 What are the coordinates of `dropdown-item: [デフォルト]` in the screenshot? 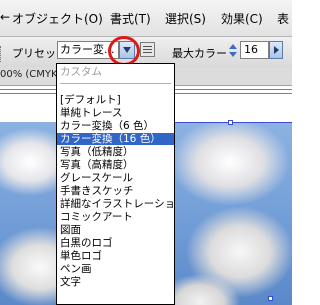 It's located at (115, 100).